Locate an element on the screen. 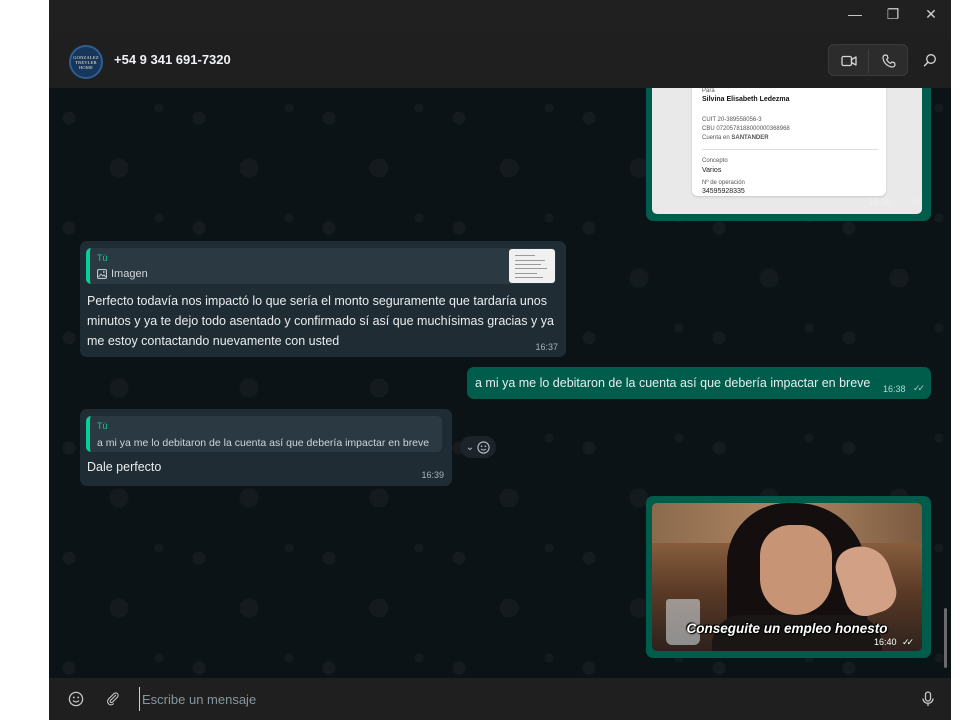  message-composer is located at coordinates (500, 699).